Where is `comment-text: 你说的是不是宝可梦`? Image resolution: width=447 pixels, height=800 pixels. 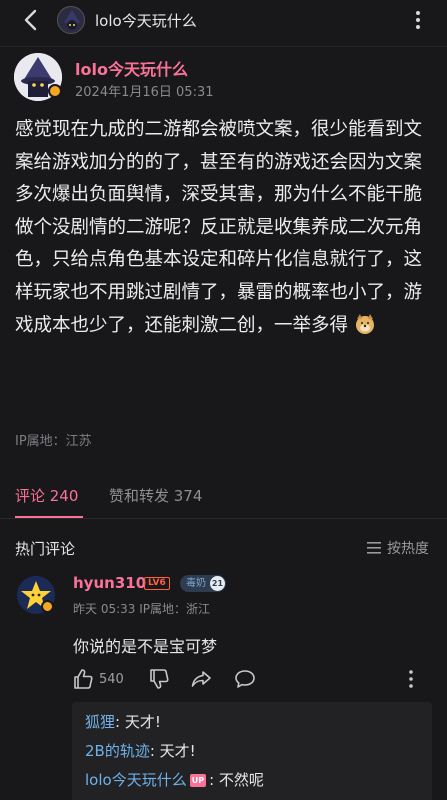 comment-text: 你说的是不是宝可梦 is located at coordinates (145, 646).